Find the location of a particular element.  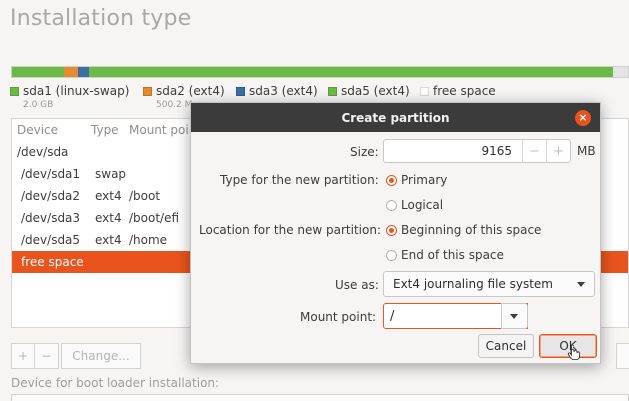

size-input: 9165 is located at coordinates (453, 151).